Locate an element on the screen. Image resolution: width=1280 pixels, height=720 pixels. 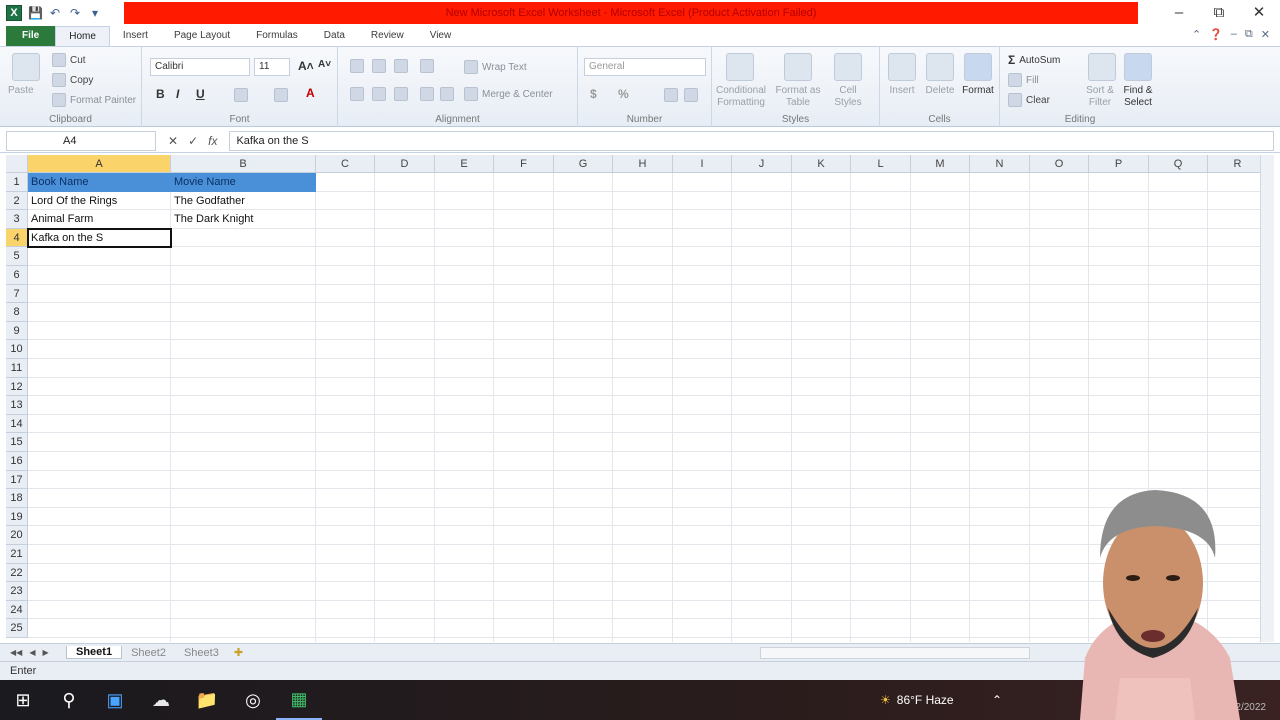
font-size-select: 11 is located at coordinates (272, 67).